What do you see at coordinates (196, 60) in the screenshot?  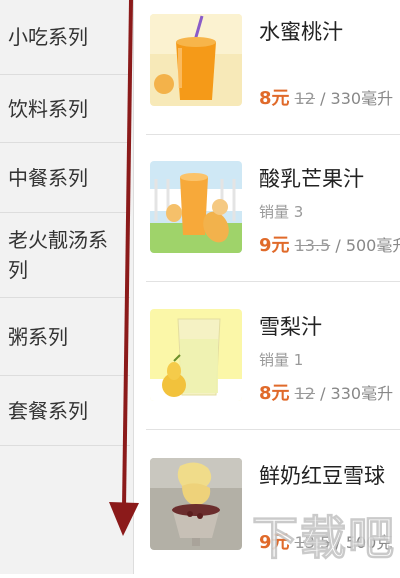 I see `peach-juice-icon` at bounding box center [196, 60].